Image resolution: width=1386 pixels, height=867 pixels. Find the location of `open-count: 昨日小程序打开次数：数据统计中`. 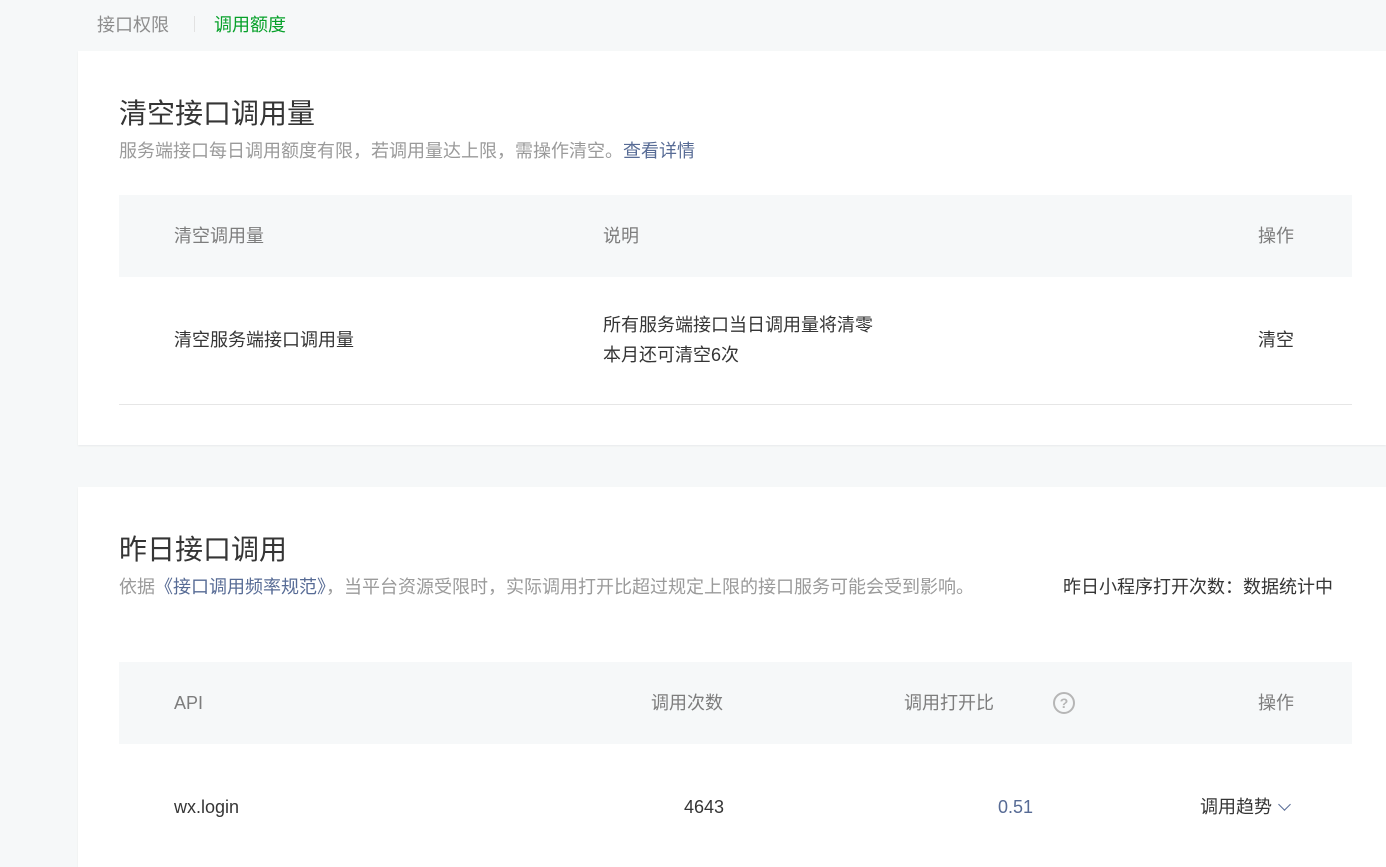

open-count: 昨日小程序打开次数：数据统计中 is located at coordinates (1198, 587).